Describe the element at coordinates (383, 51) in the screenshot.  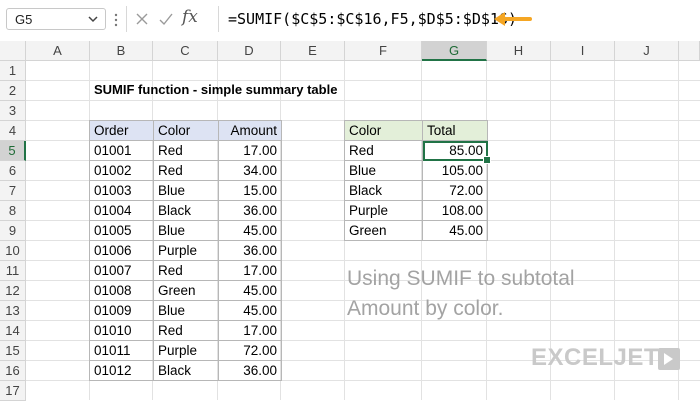
I see `column-header-f: F` at that location.